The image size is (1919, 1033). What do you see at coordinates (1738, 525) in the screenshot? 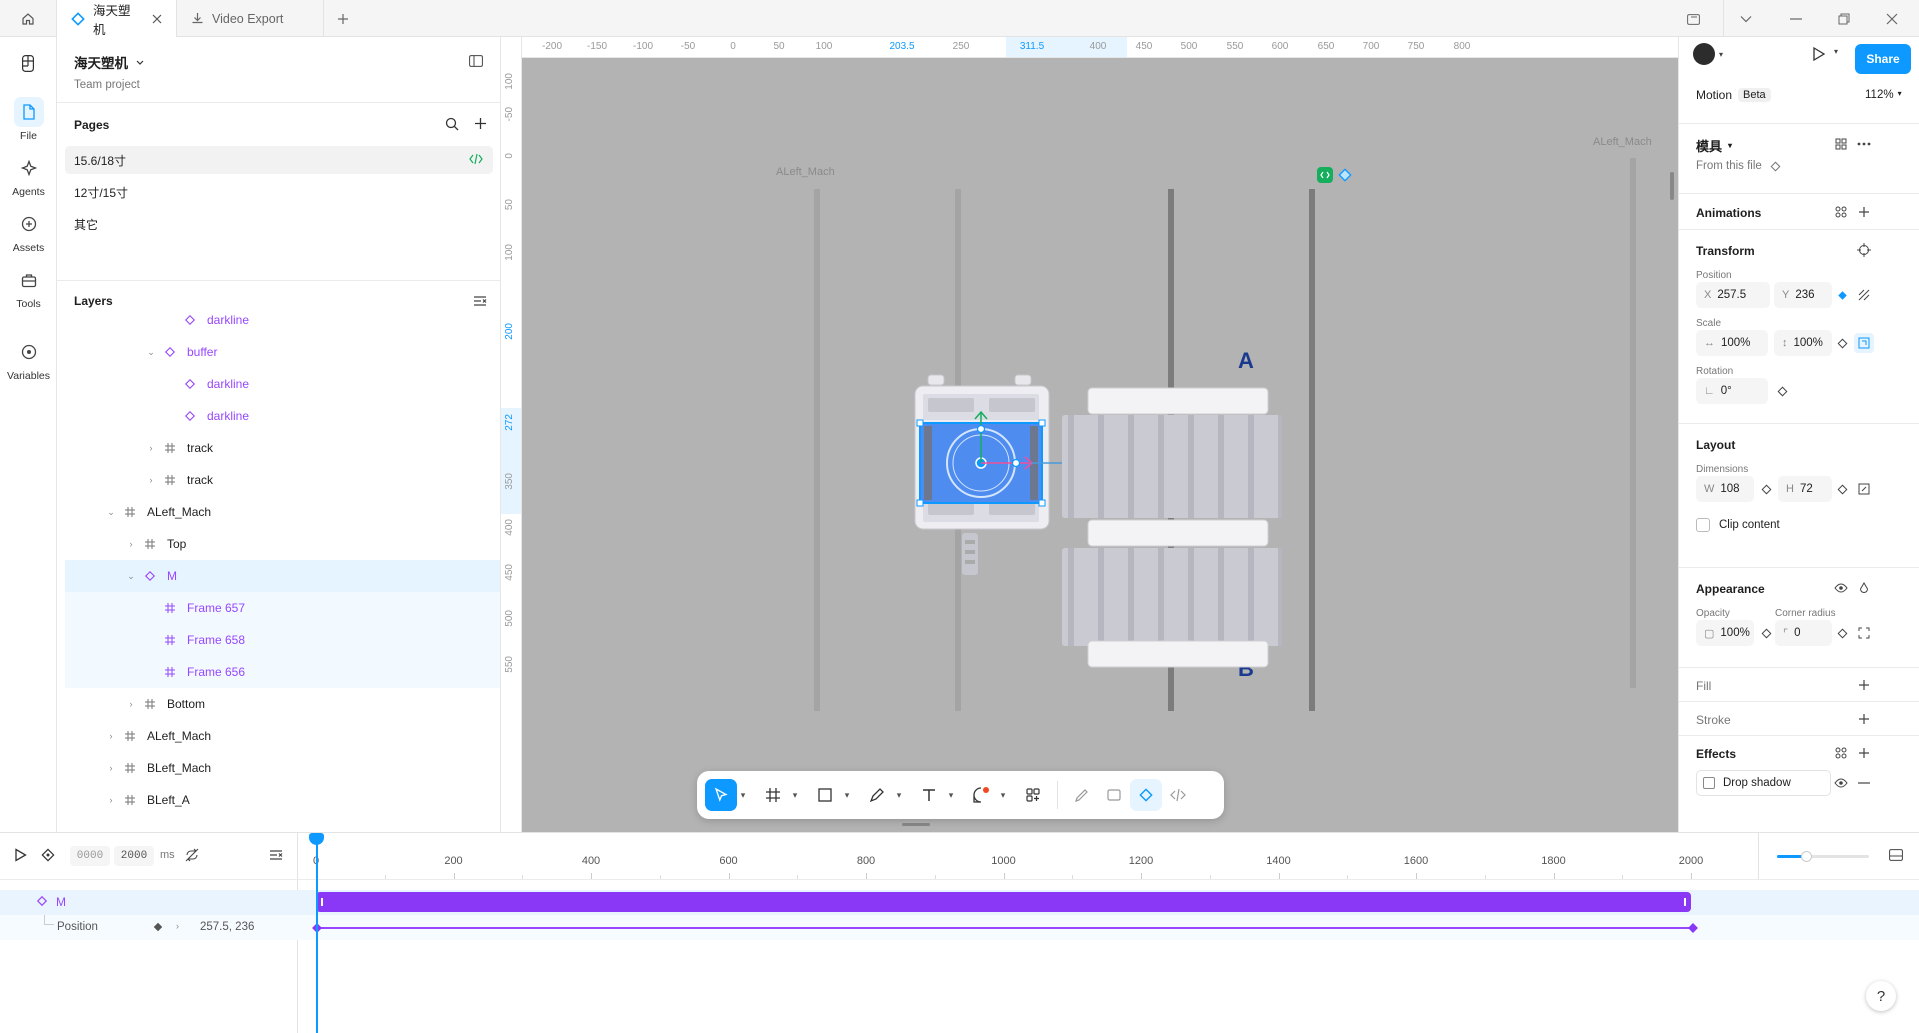
I see `clip-content-checkbox: Clip content` at bounding box center [1738, 525].